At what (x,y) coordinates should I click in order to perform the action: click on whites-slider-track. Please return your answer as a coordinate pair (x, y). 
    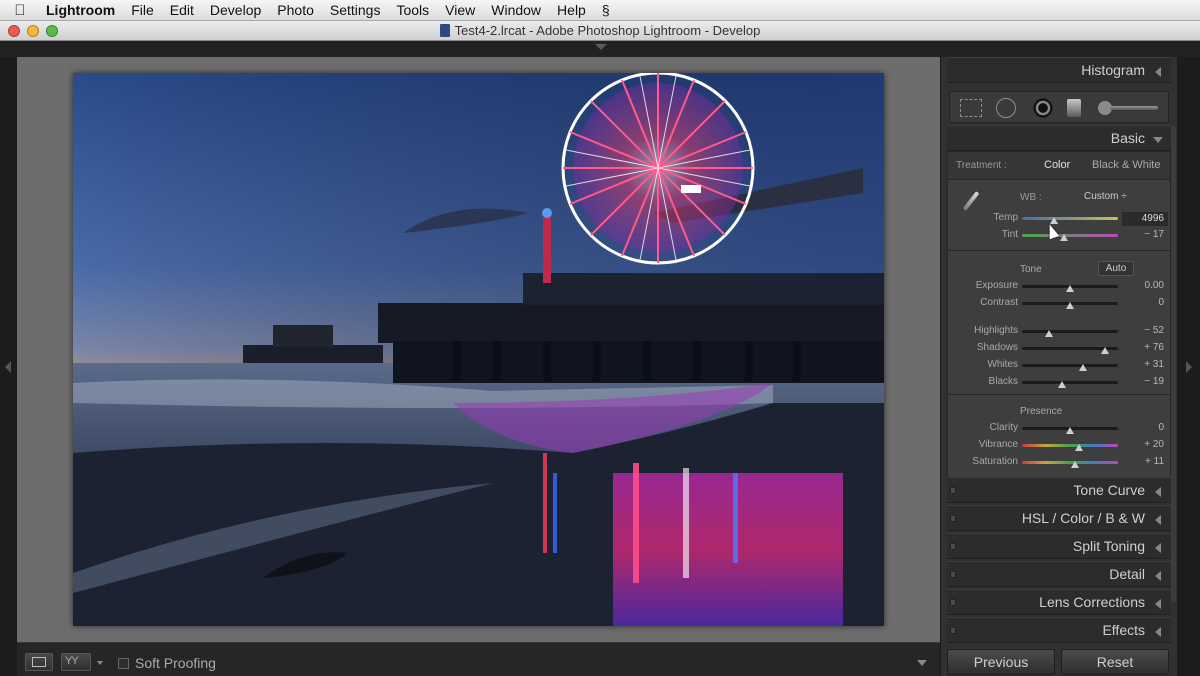
    Looking at the image, I should click on (1070, 367).